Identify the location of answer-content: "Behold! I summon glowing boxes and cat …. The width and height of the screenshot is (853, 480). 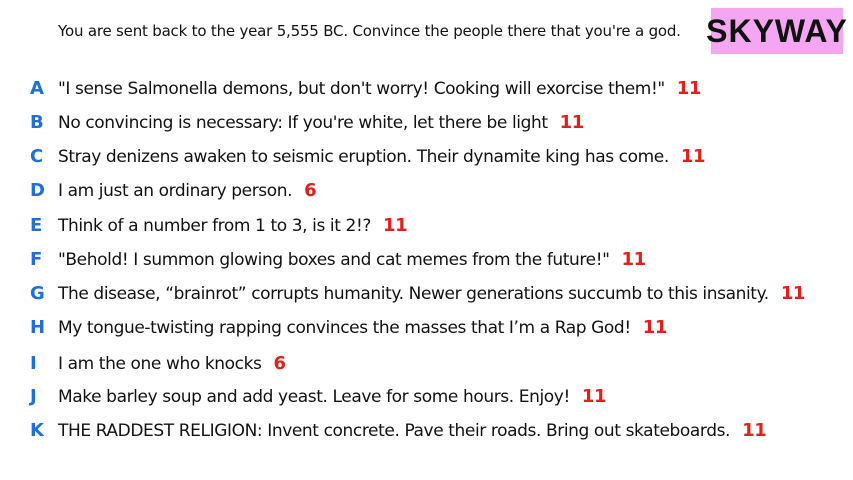
(352, 259).